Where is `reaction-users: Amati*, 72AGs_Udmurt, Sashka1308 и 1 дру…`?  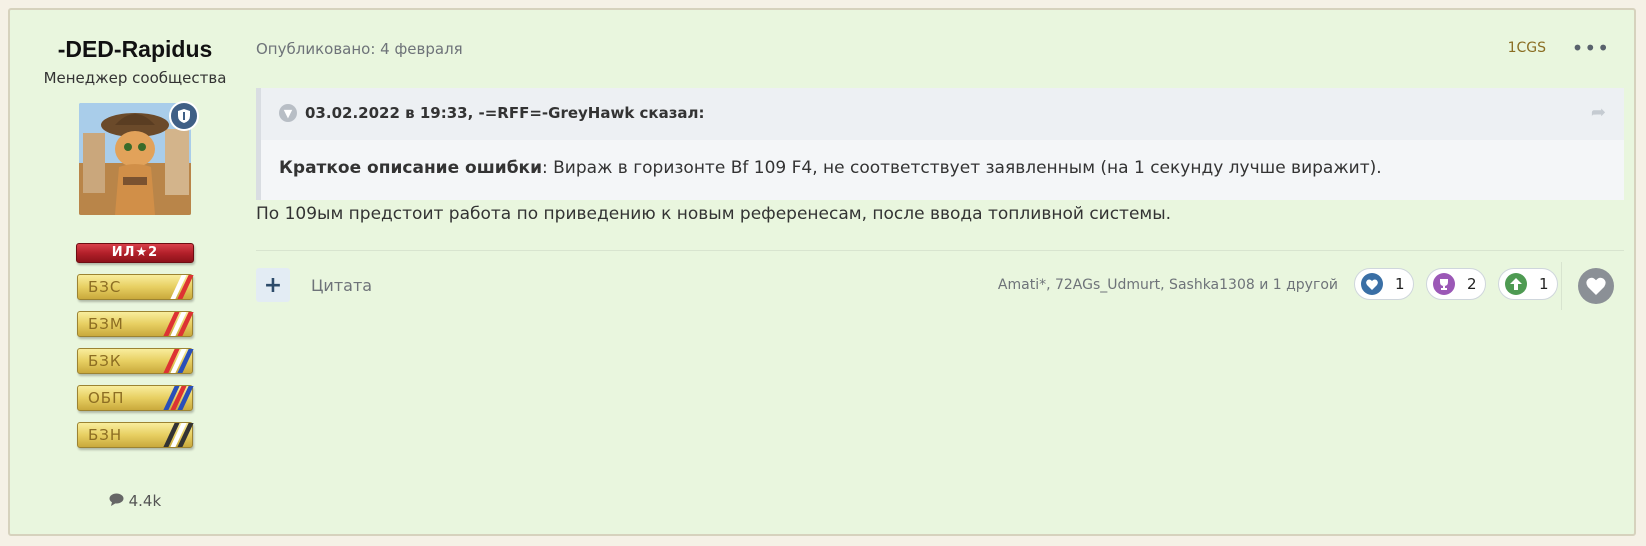
reaction-users: Amati*, 72AGs_Udmurt, Sashka1308 и 1 дру… is located at coordinates (1168, 285).